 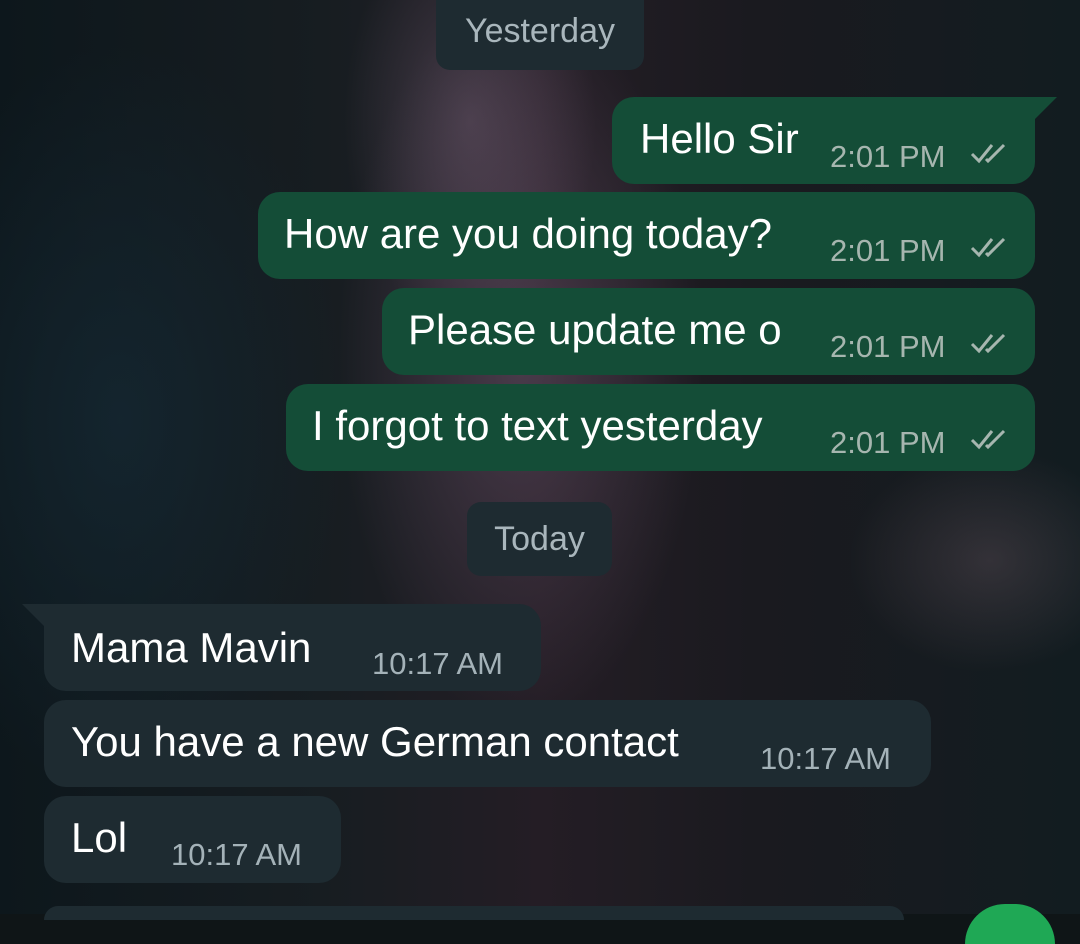 I want to click on message-text: How are you doing today?, so click(x=528, y=233).